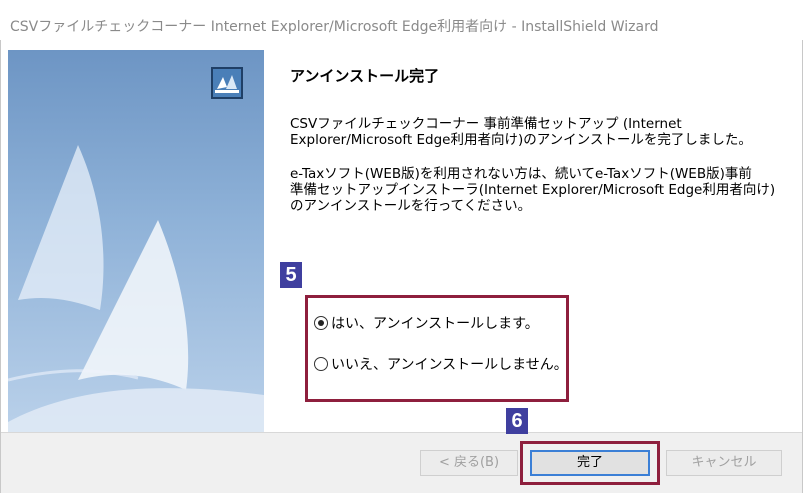 This screenshot has height=493, width=803. I want to click on back-button: < 戻る(B), so click(469, 463).